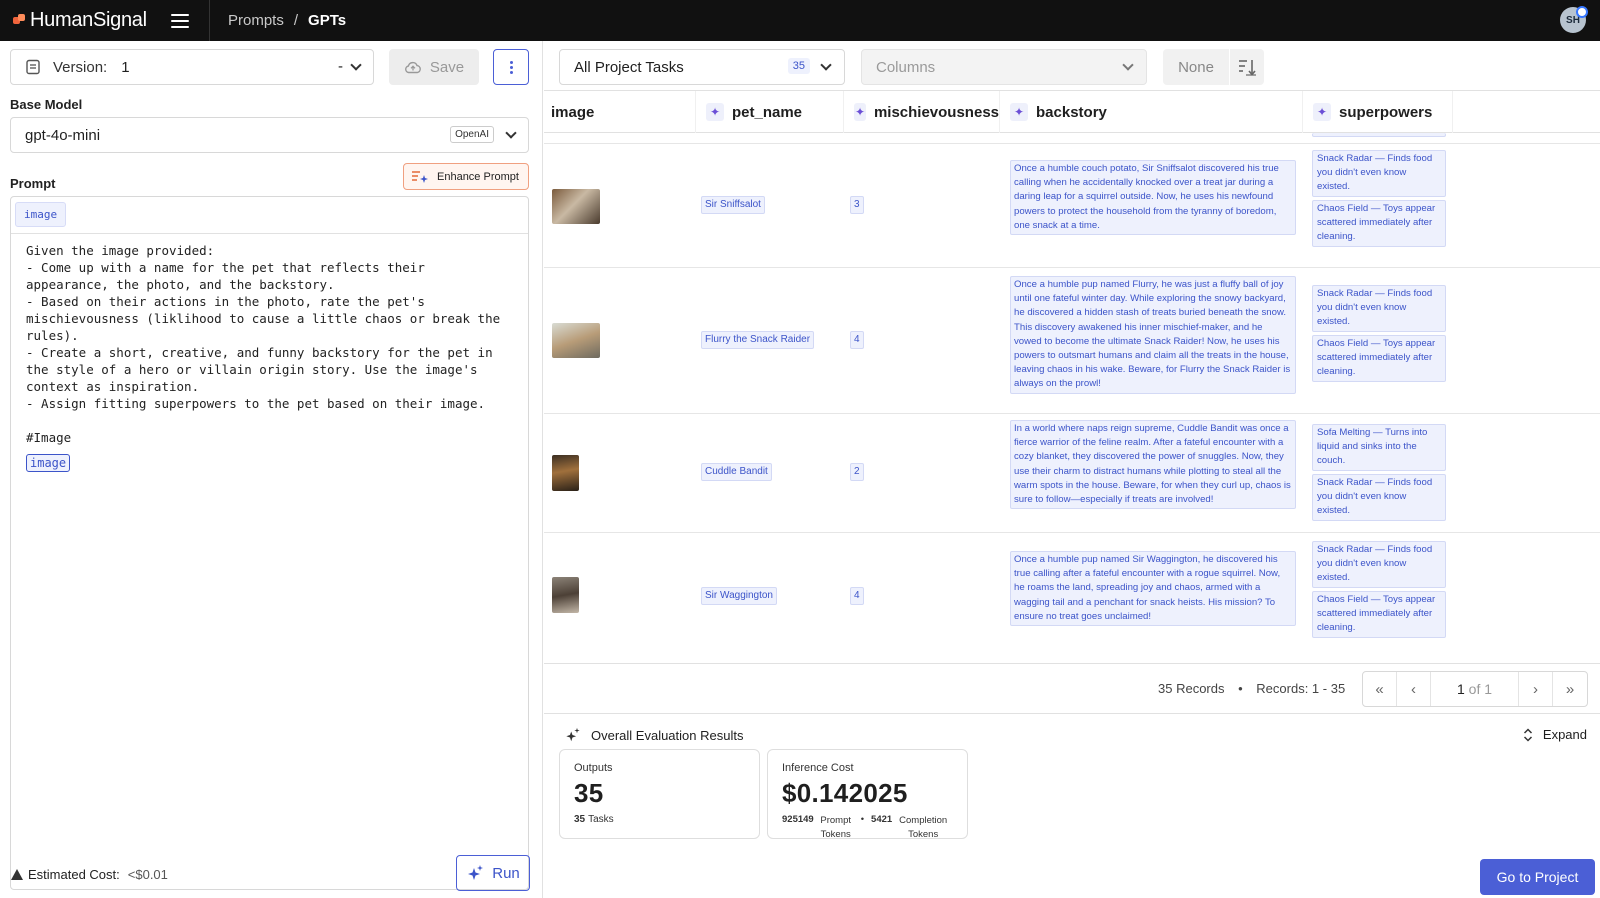 The image size is (1600, 898). Describe the element at coordinates (1460, 689) in the screenshot. I see `page-current: 1` at that location.